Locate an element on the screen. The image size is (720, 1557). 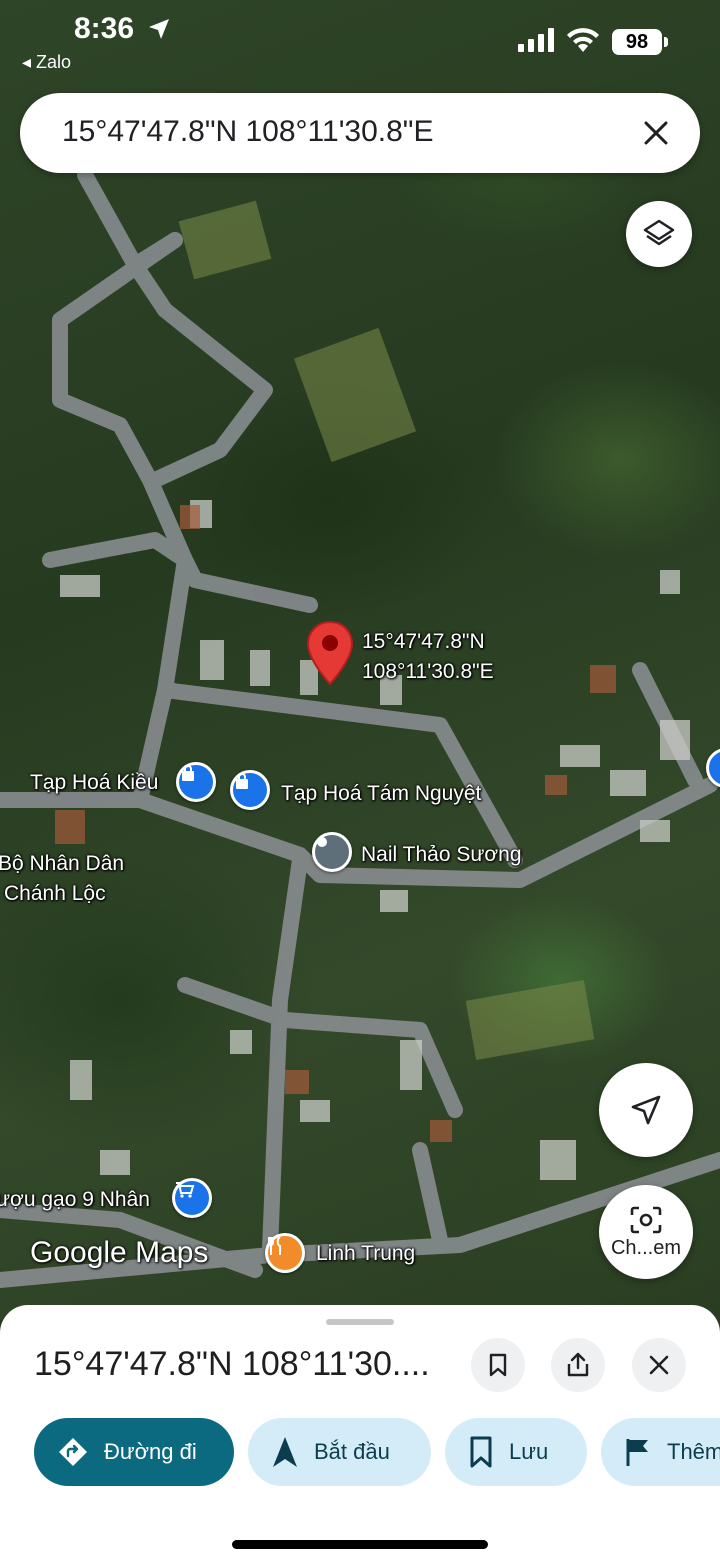
place-label: Tạp Hoá Kiều is located at coordinates (94, 783).